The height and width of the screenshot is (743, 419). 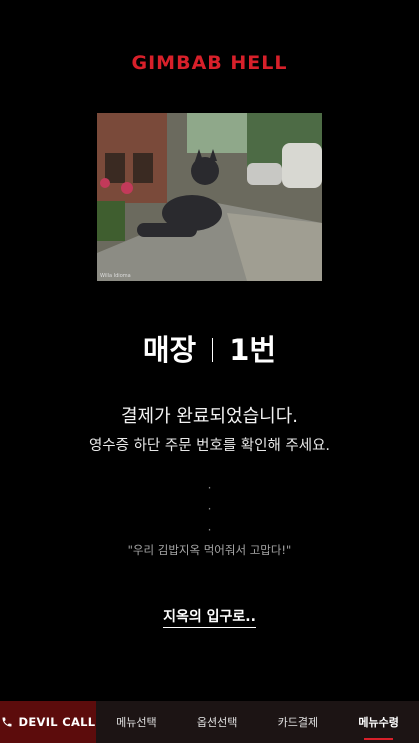 What do you see at coordinates (213, 350) in the screenshot?
I see `divider` at bounding box center [213, 350].